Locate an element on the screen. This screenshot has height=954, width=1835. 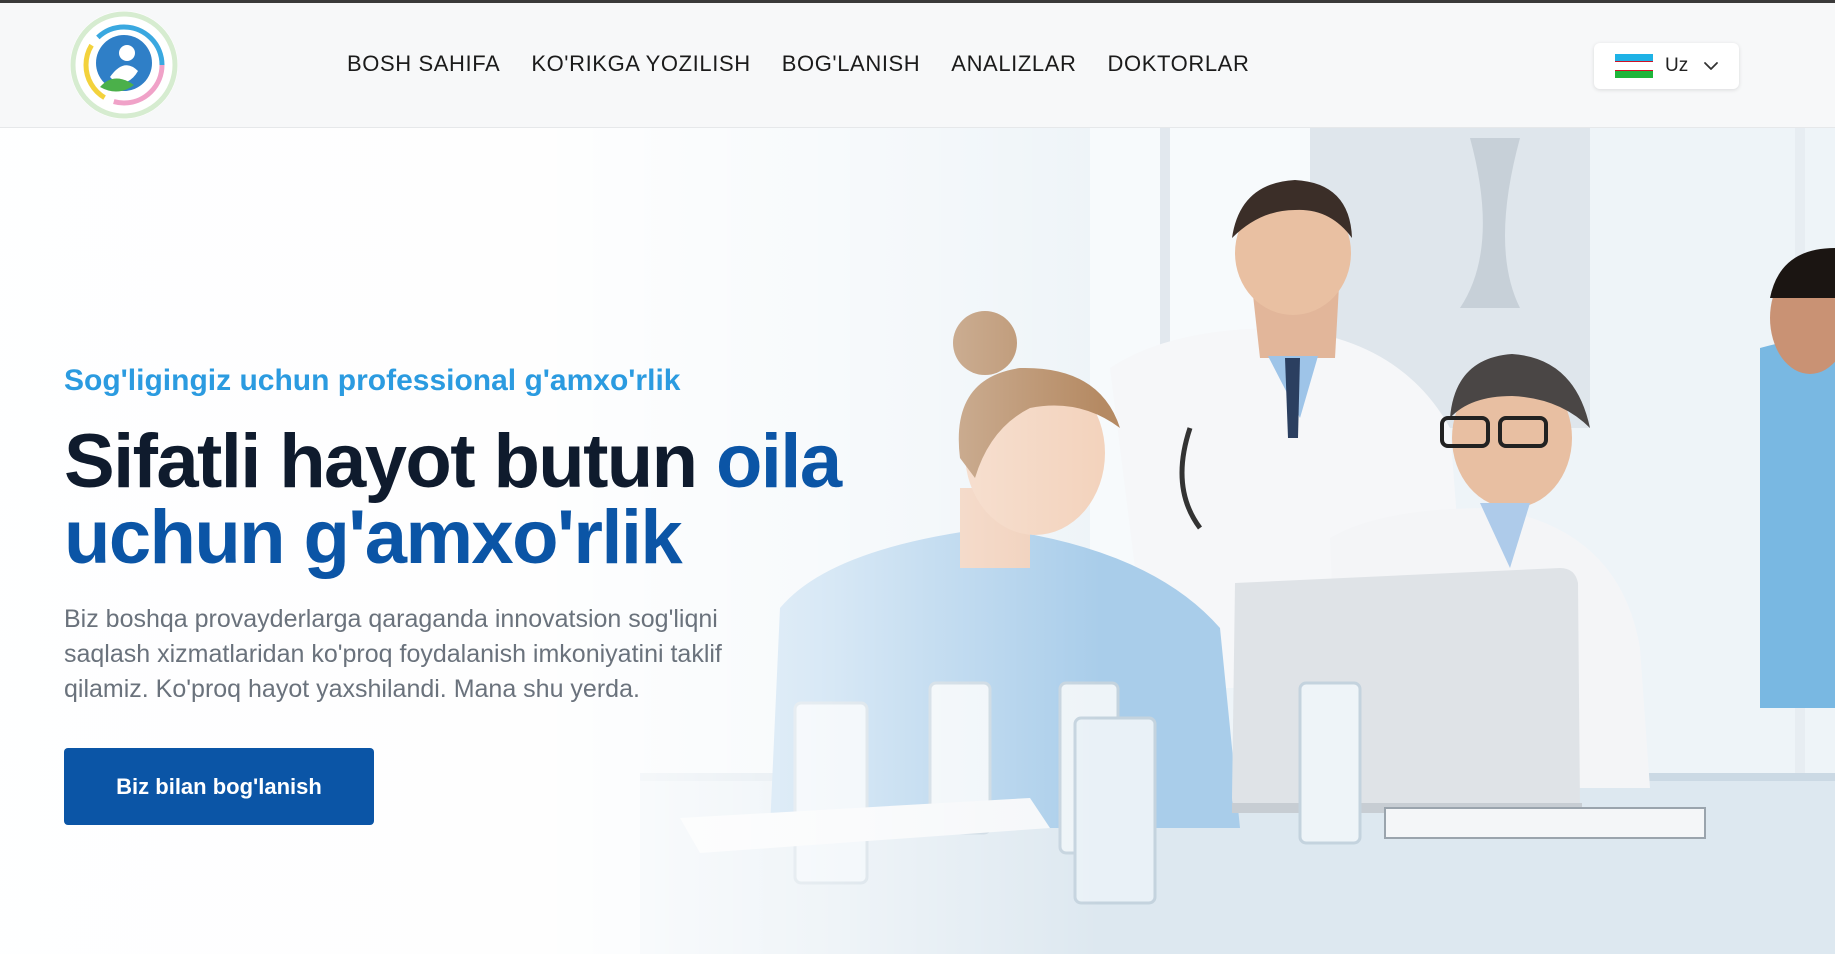
language-code: Uz is located at coordinates (1677, 65).